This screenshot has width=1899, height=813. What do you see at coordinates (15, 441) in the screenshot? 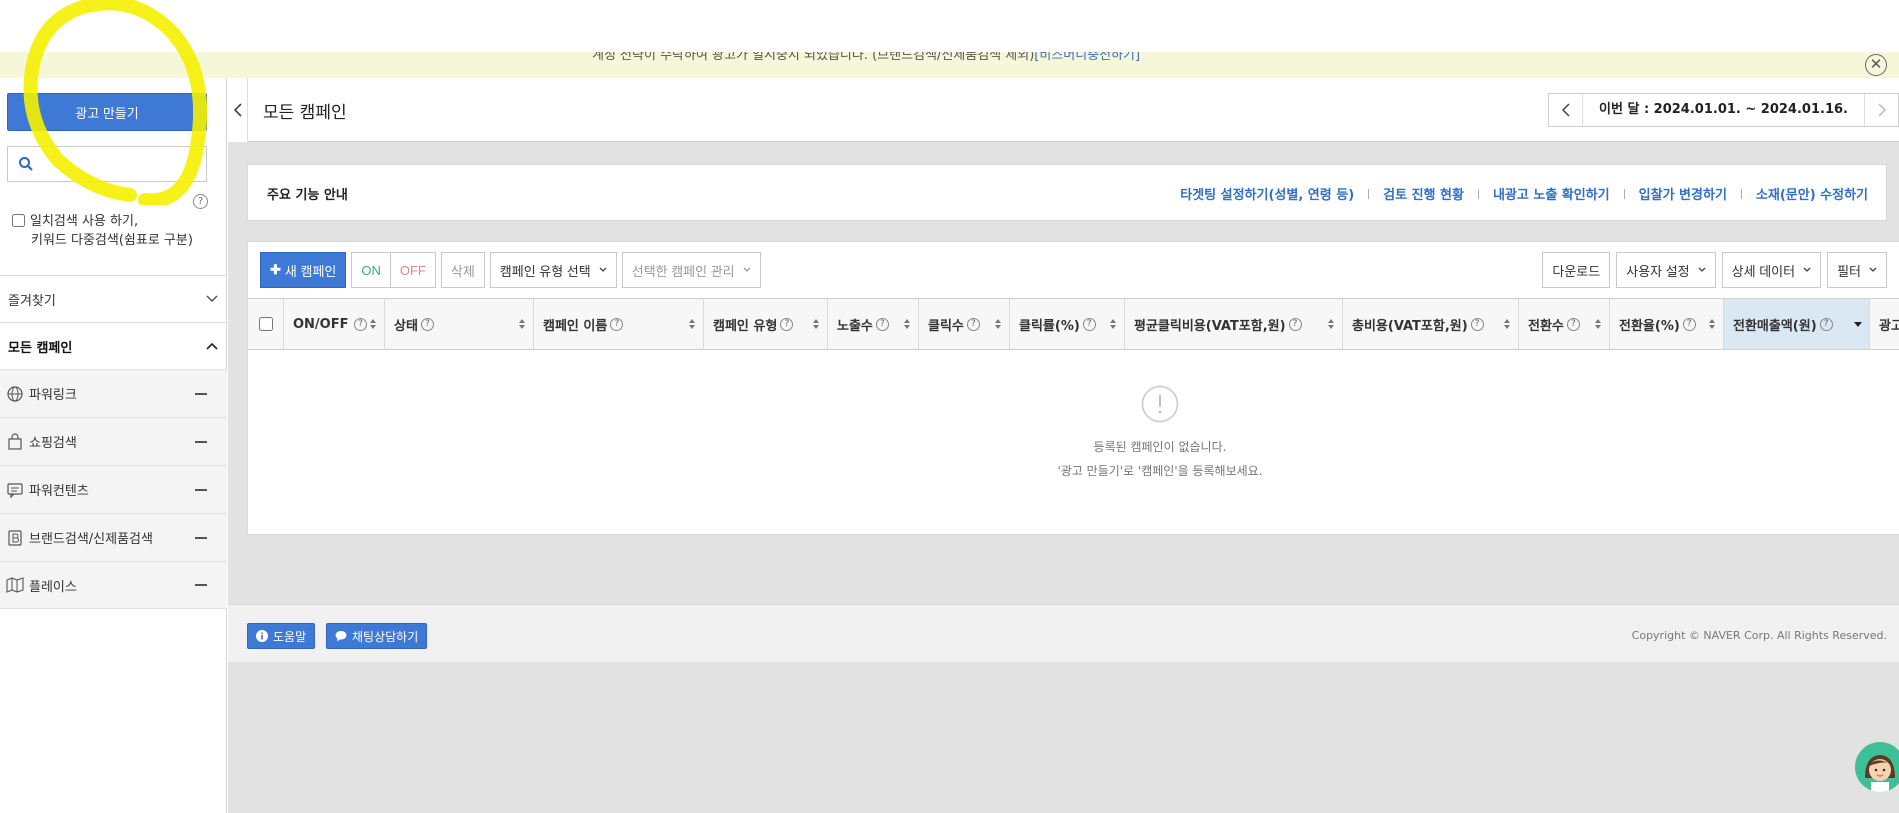
I see `shopping-bag-icon` at bounding box center [15, 441].